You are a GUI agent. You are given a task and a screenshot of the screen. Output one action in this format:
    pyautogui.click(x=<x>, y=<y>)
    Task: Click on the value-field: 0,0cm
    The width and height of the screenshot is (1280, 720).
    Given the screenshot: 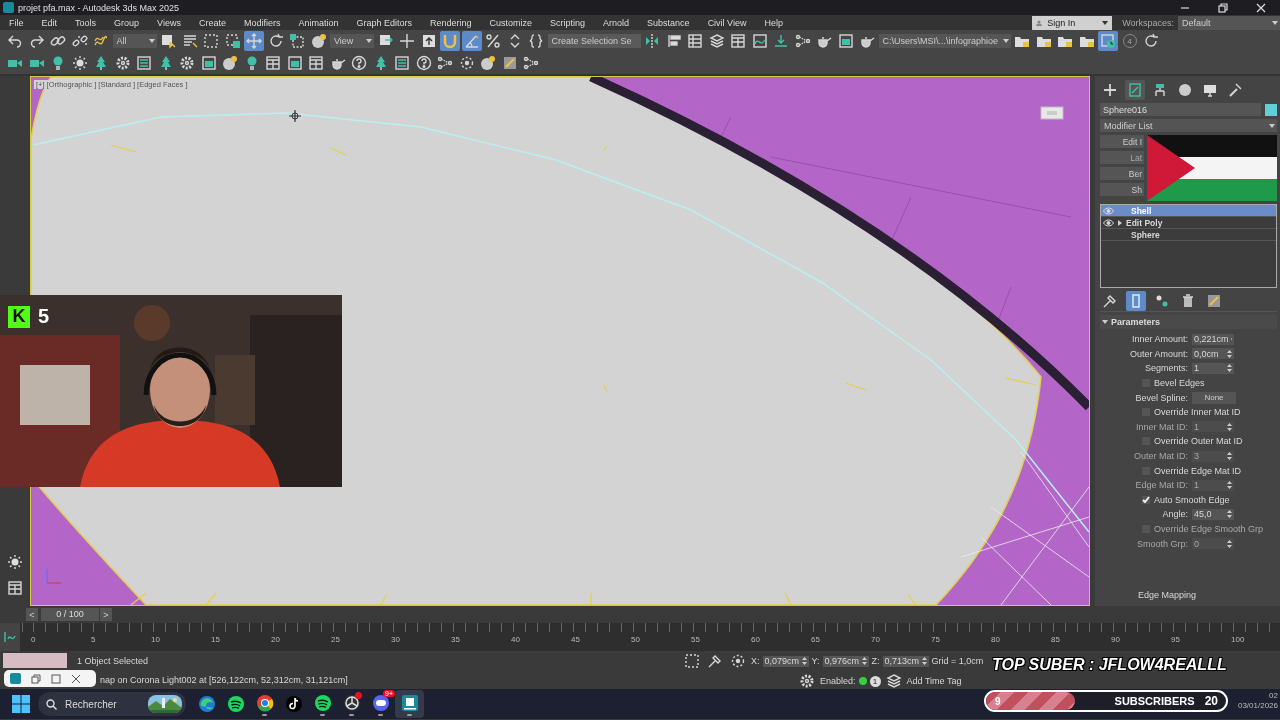 What is the action you would take?
    pyautogui.click(x=1213, y=354)
    